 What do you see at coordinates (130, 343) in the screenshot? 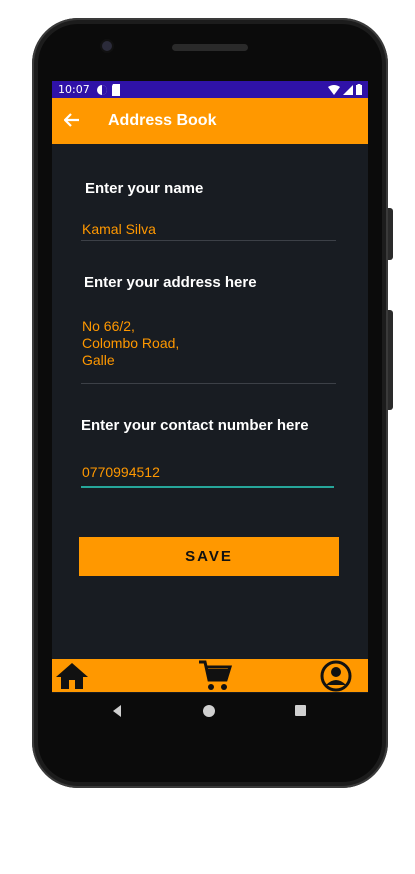
I see `address-field: No 66/2, Colombo Road, Galle` at bounding box center [130, 343].